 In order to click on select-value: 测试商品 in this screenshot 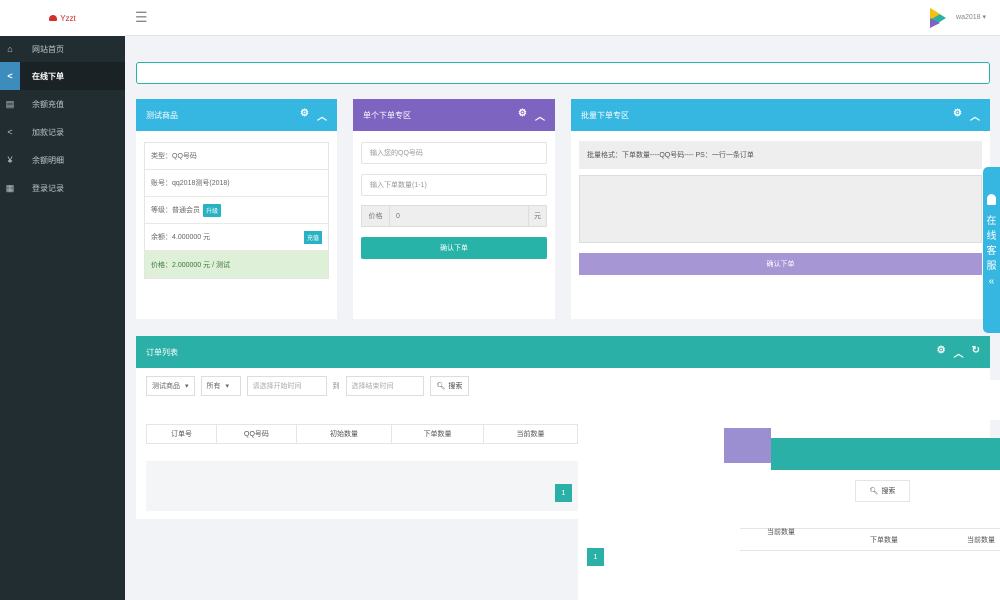, I will do `click(166, 386)`.